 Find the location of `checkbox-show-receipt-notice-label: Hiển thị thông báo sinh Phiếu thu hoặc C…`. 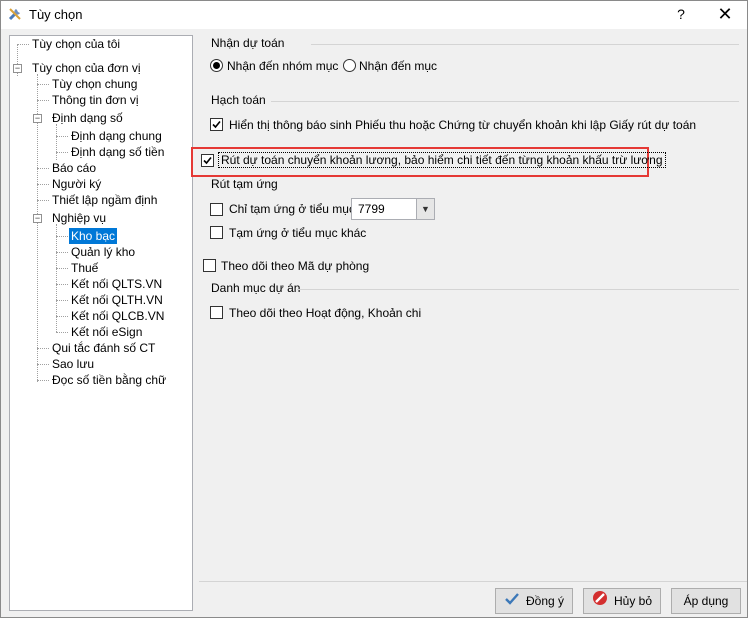

checkbox-show-receipt-notice-label: Hiển thị thông báo sinh Phiếu thu hoặc C… is located at coordinates (463, 125).